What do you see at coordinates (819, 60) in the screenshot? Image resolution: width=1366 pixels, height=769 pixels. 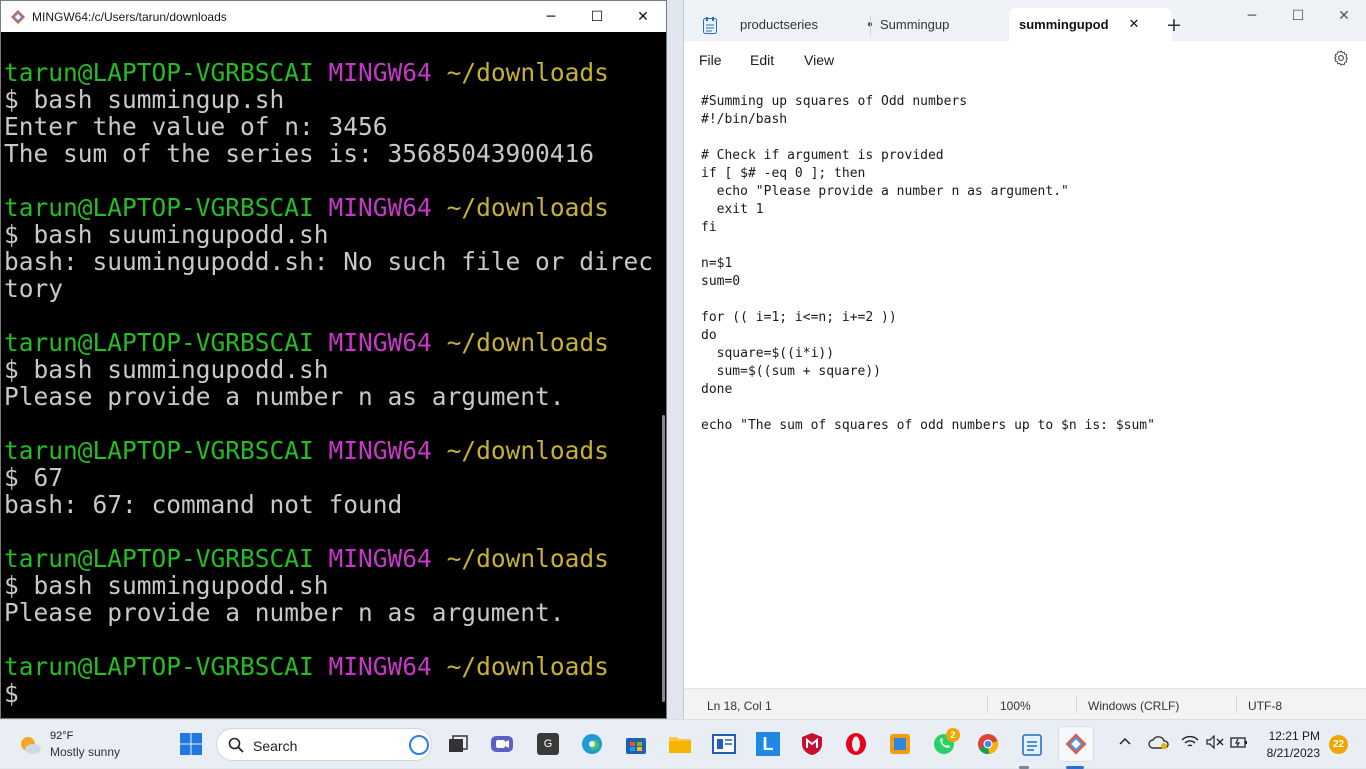 I see `menu-view: View` at bounding box center [819, 60].